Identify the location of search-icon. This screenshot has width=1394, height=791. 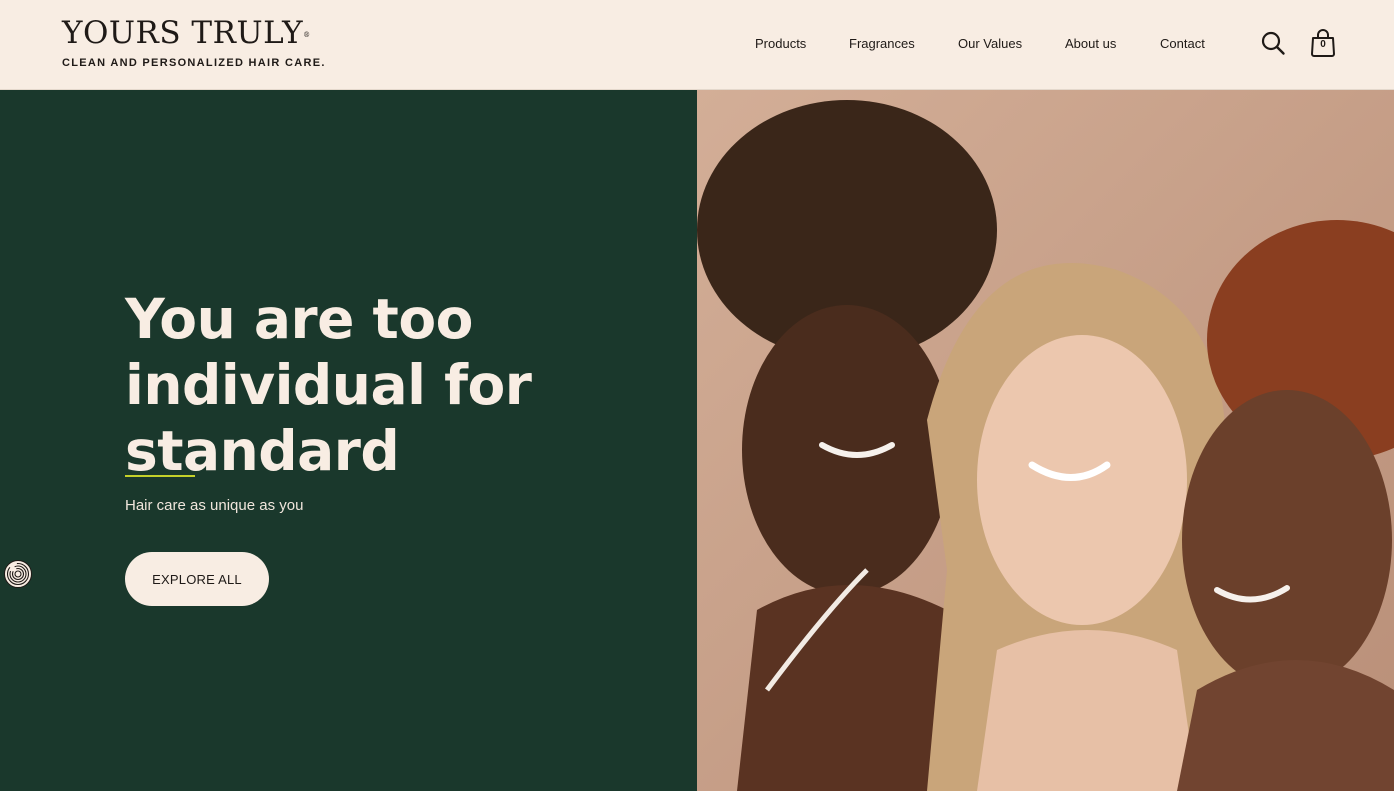
(1273, 43).